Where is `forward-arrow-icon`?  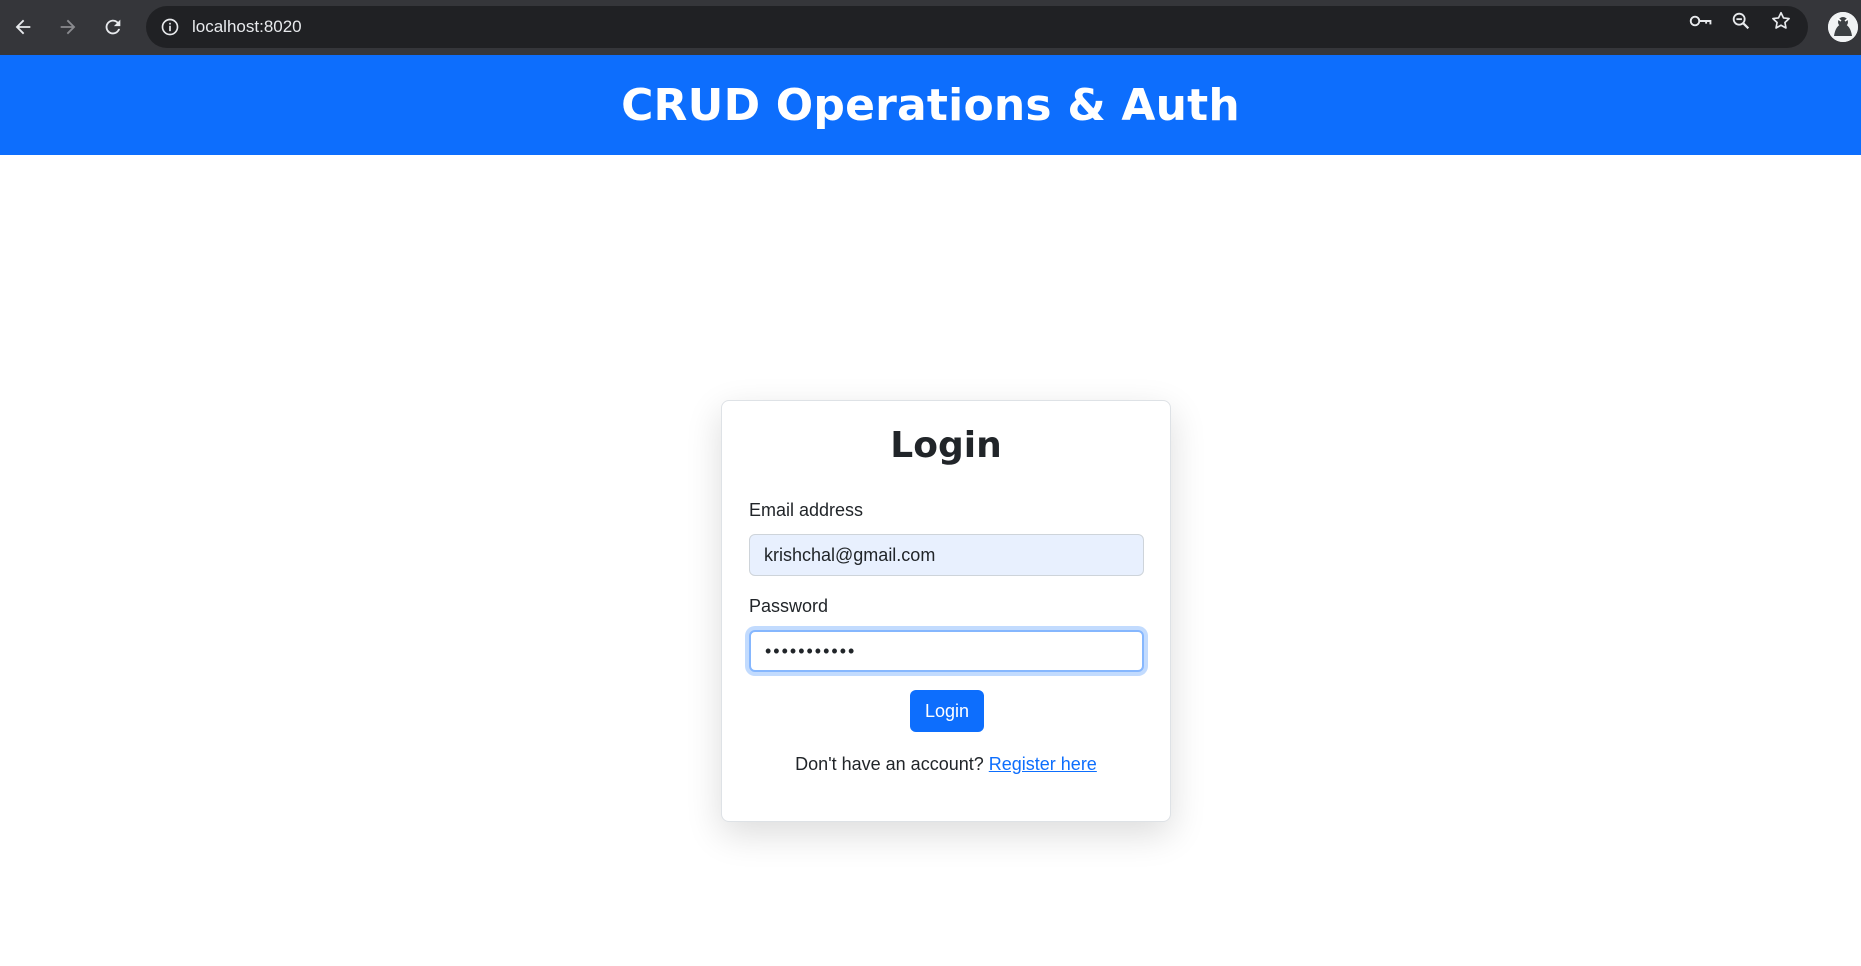 forward-arrow-icon is located at coordinates (68, 27).